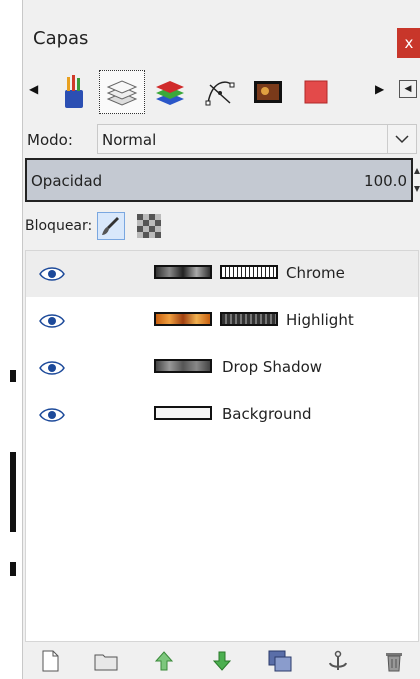  I want to click on tab-channels, so click(170, 92).